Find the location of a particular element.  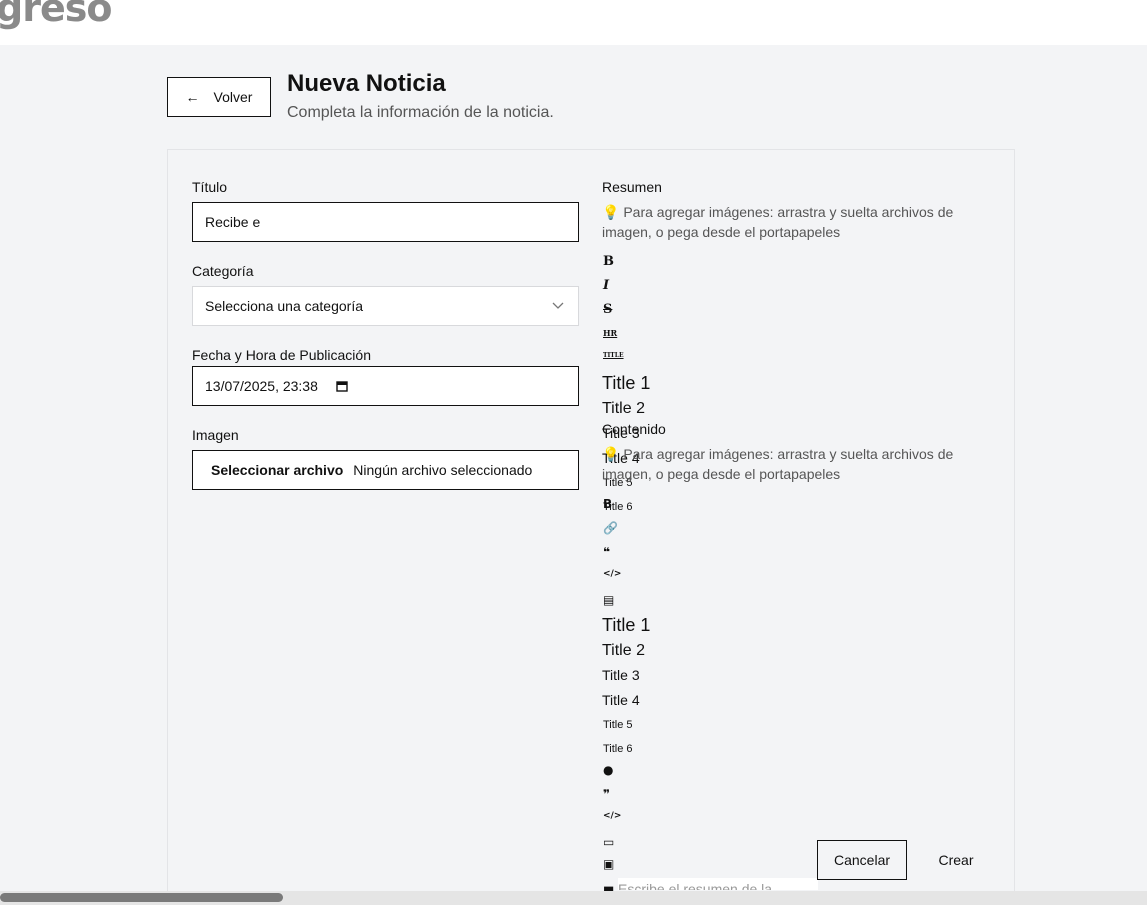

content-bold-button: B is located at coordinates (607, 504).